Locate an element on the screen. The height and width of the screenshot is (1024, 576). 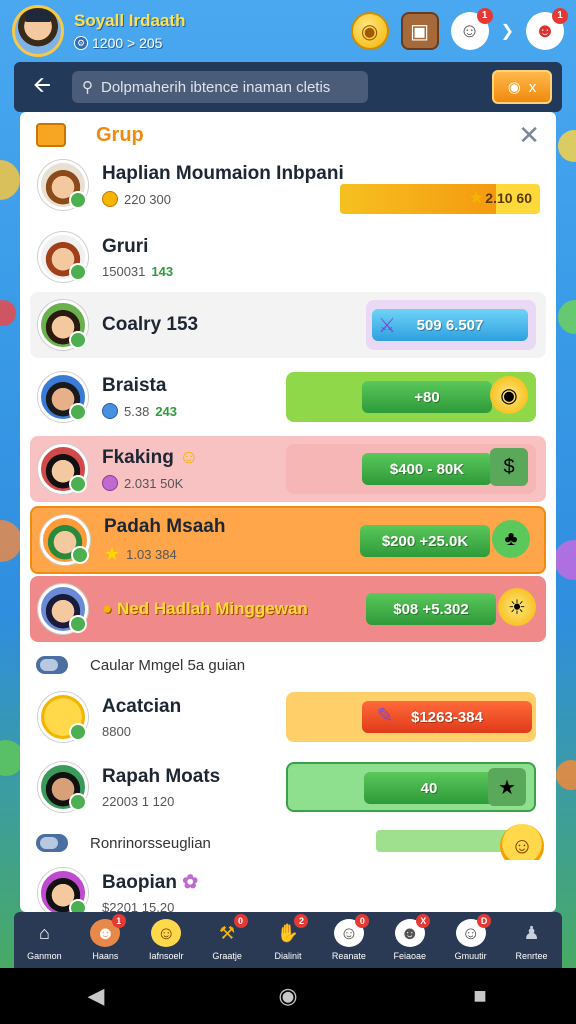
list-item: Padah Msaah ★ 1.03 384 $200 +25.0K ♣ is located at coordinates (288, 540).